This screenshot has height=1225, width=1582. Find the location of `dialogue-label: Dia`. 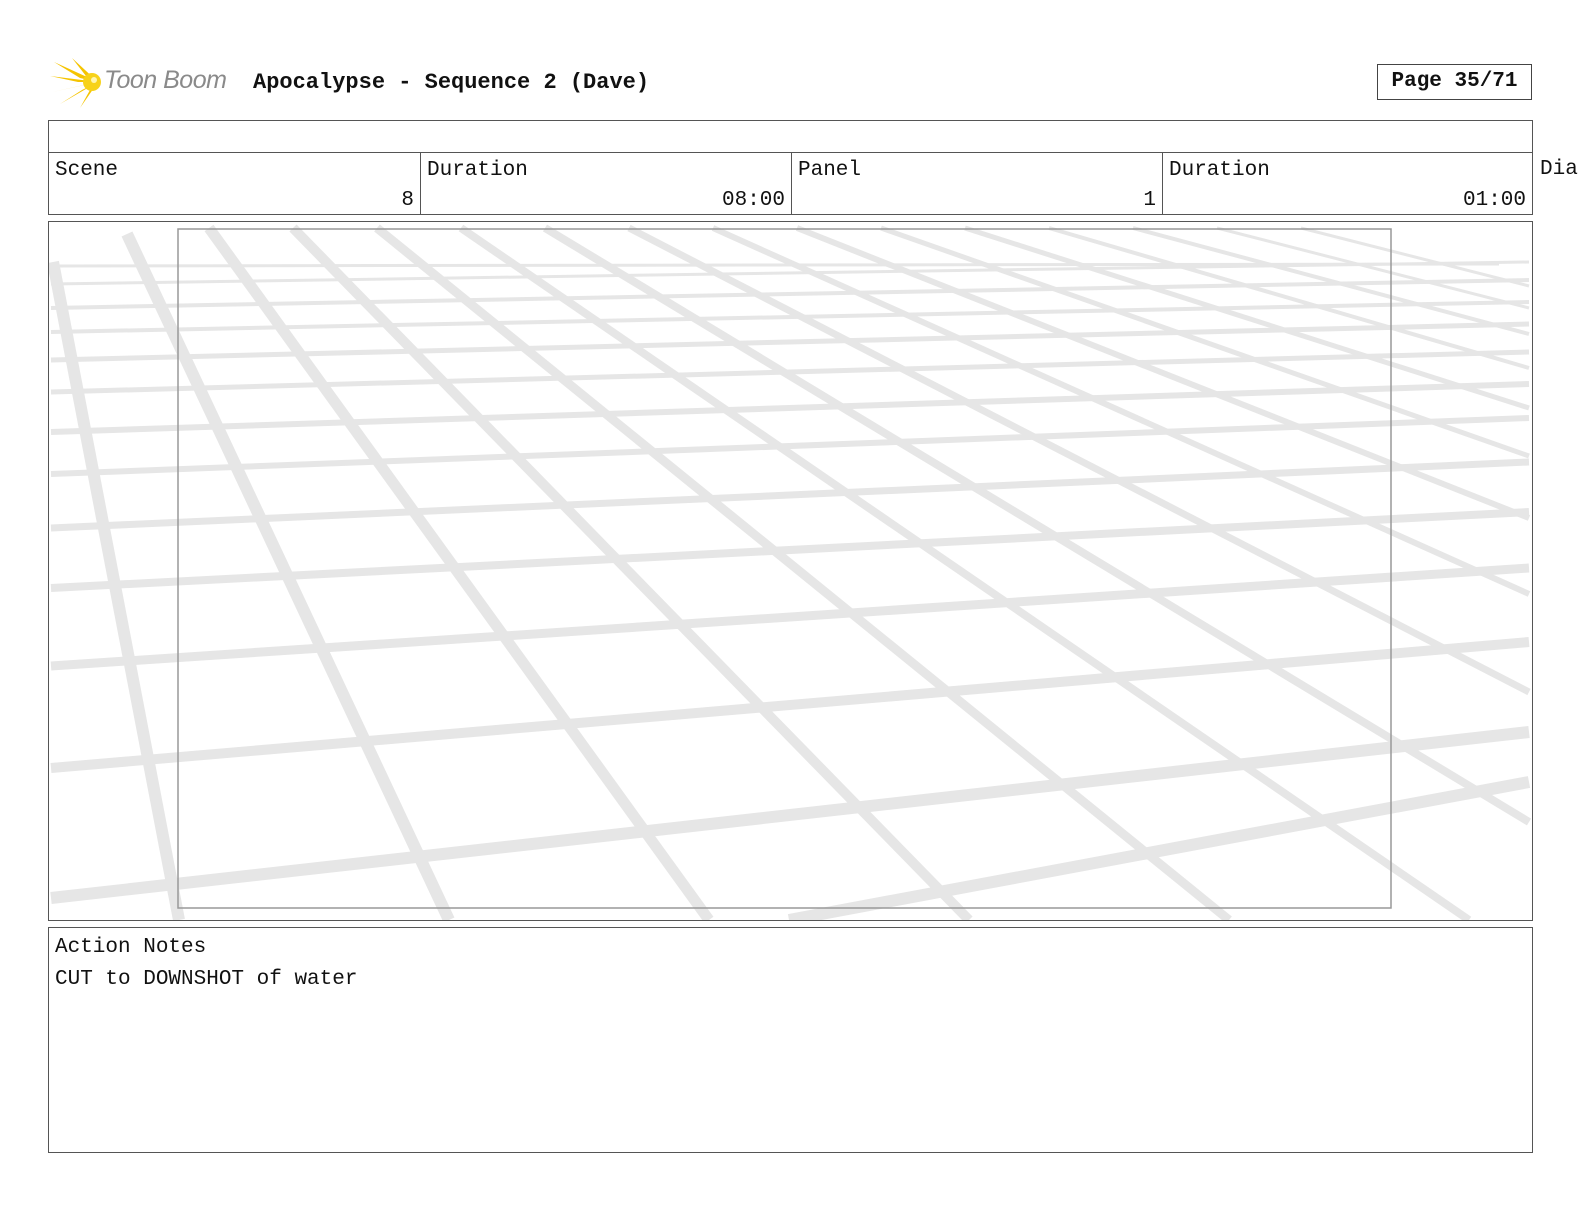

dialogue-label: Dia is located at coordinates (1559, 169).